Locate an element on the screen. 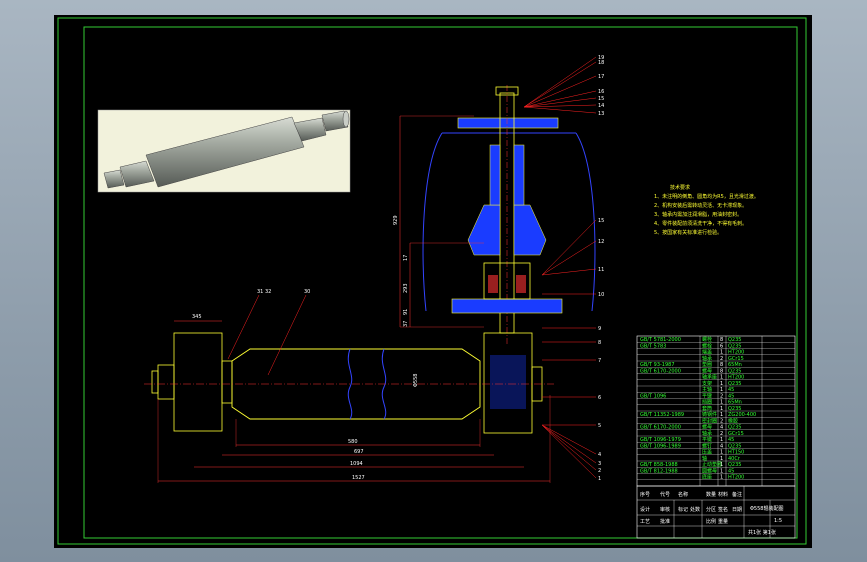 Image resolution: width=867 pixels, height=562 pixels. bom-name: 螺栓 is located at coordinates (707, 345).